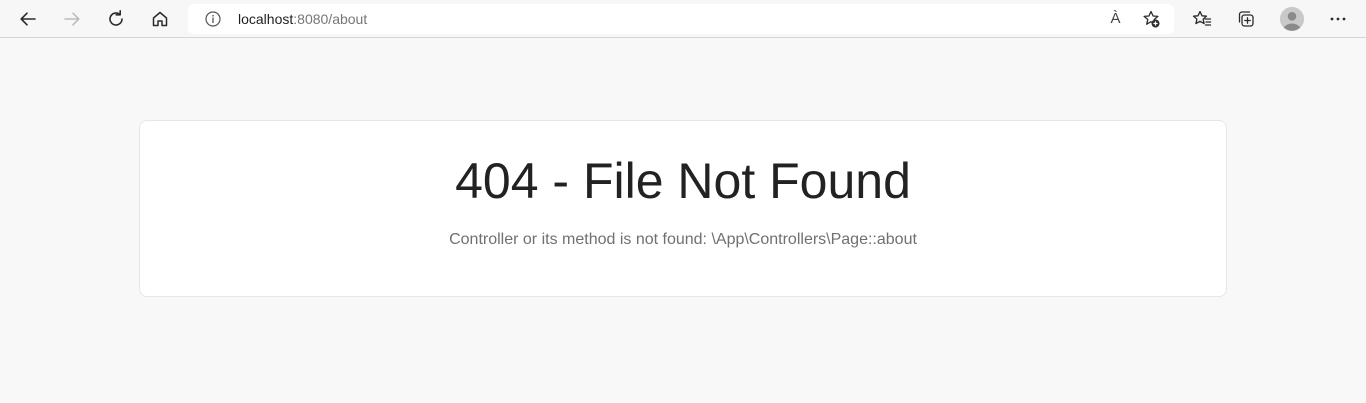 Image resolution: width=1366 pixels, height=403 pixels. What do you see at coordinates (213, 19) in the screenshot?
I see `info-icon` at bounding box center [213, 19].